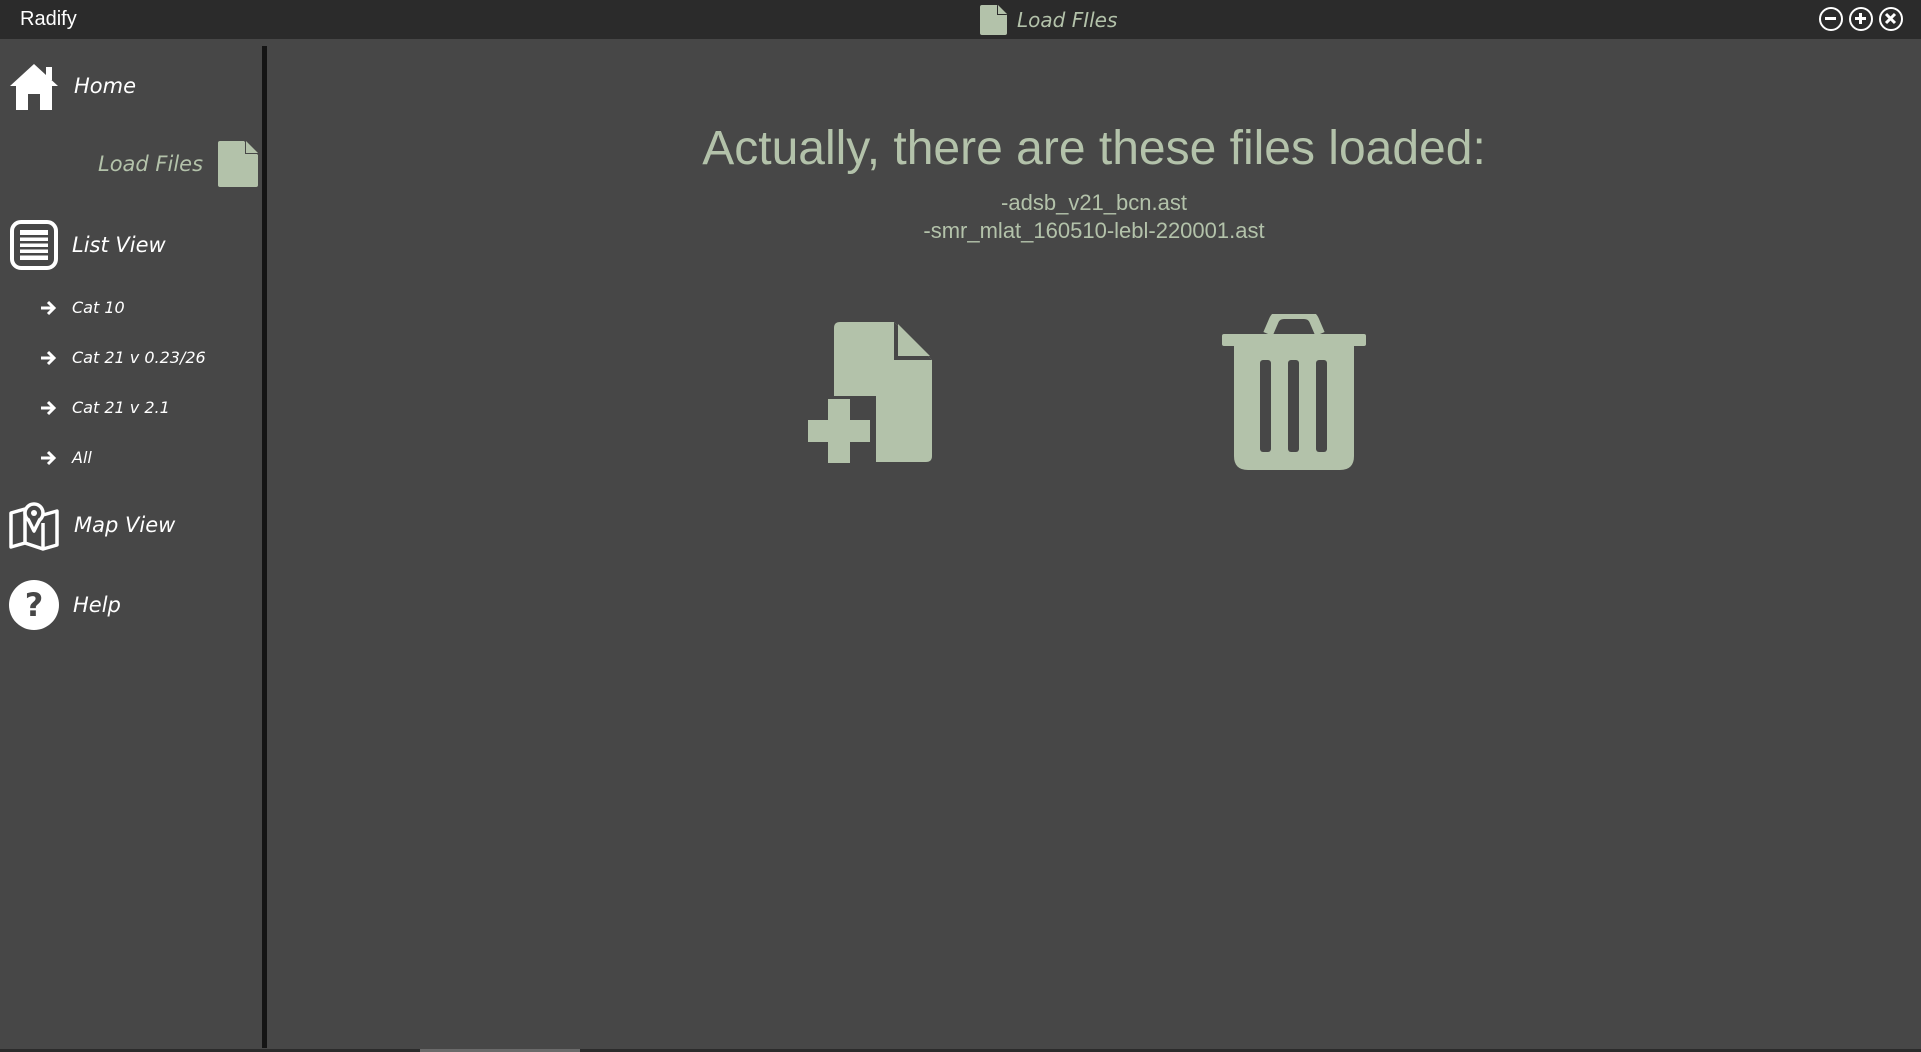 The height and width of the screenshot is (1052, 1921). I want to click on title-bar: Radify Load FIles, so click(960, 19).